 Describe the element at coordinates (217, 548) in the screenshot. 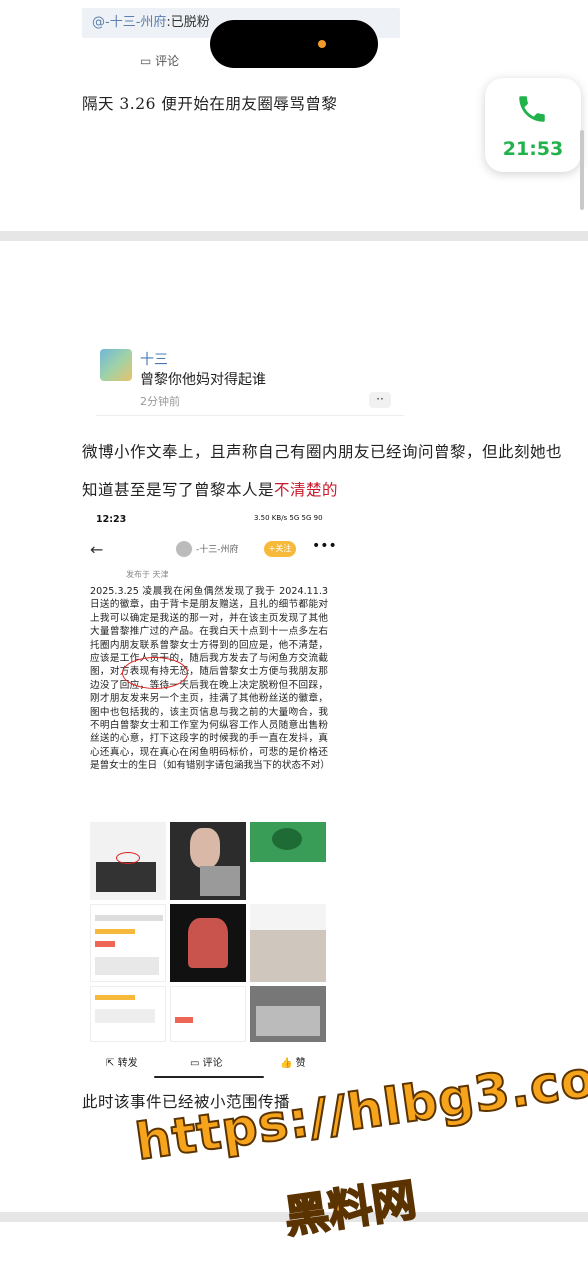

I see `account-name: -十三-州府` at that location.